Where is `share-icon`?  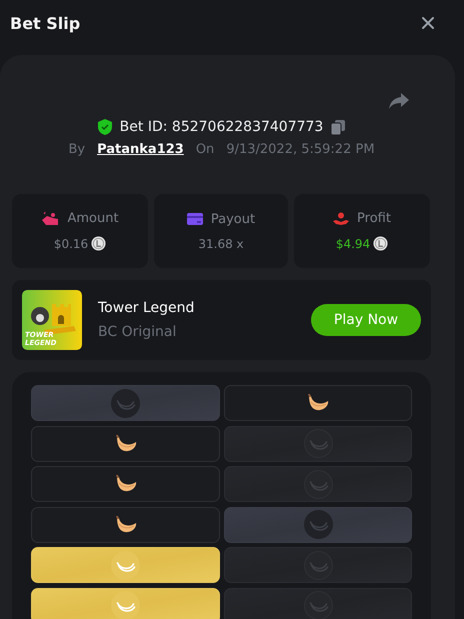
share-icon is located at coordinates (399, 101).